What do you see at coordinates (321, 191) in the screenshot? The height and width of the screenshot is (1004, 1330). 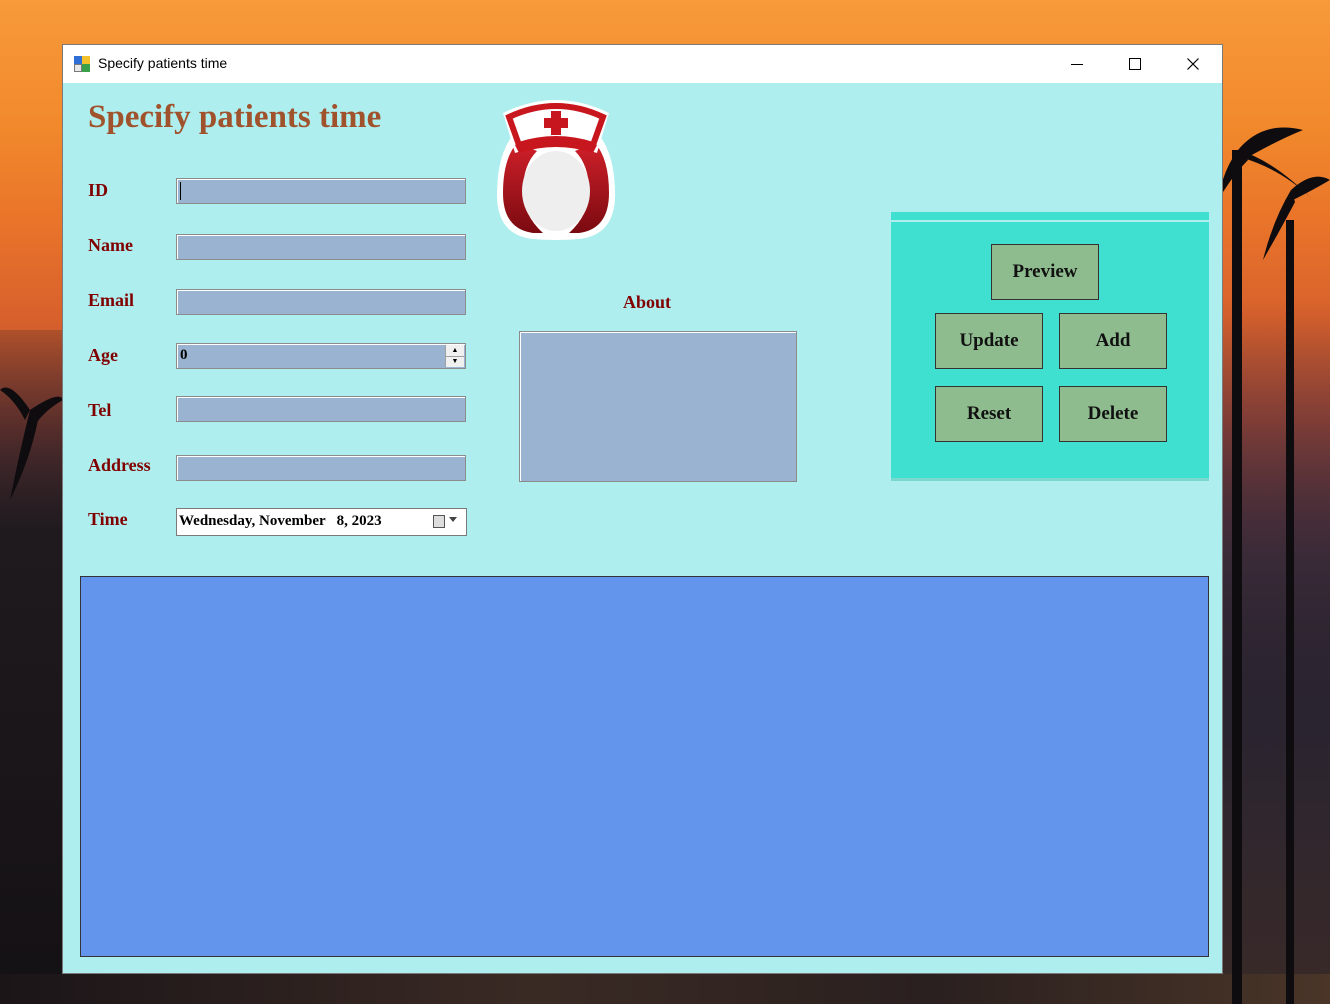 I see `id-field` at bounding box center [321, 191].